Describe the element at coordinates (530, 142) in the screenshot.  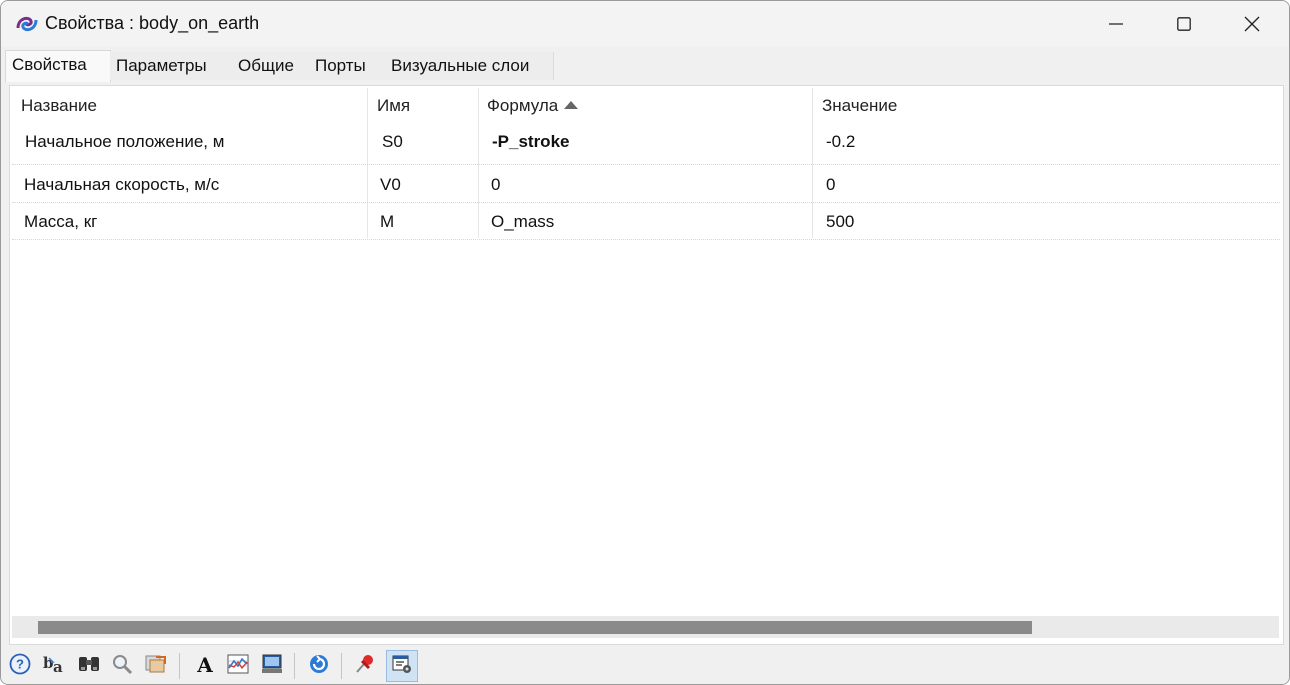
I see `cell-formula: -P_stroke` at that location.